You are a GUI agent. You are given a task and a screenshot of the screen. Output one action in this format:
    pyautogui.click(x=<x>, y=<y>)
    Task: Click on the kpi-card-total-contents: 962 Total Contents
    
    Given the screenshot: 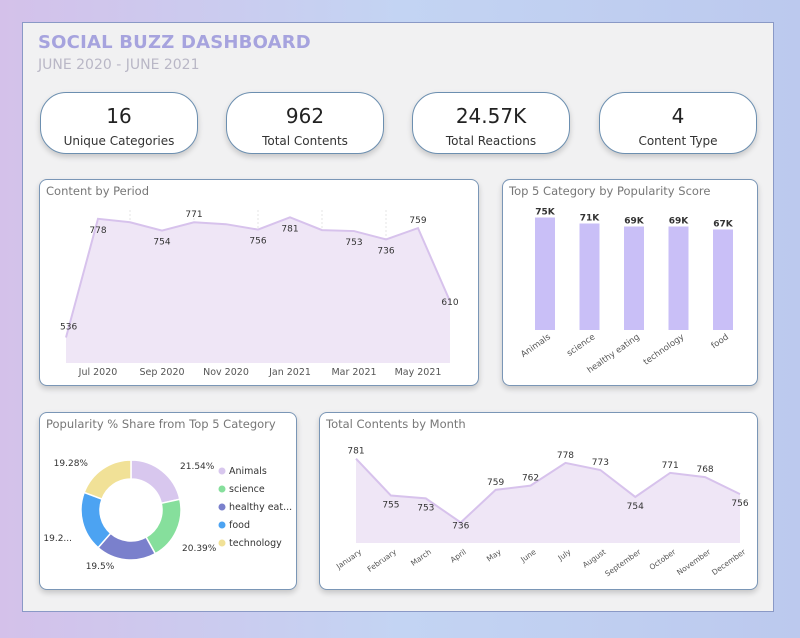 What is the action you would take?
    pyautogui.click(x=305, y=123)
    